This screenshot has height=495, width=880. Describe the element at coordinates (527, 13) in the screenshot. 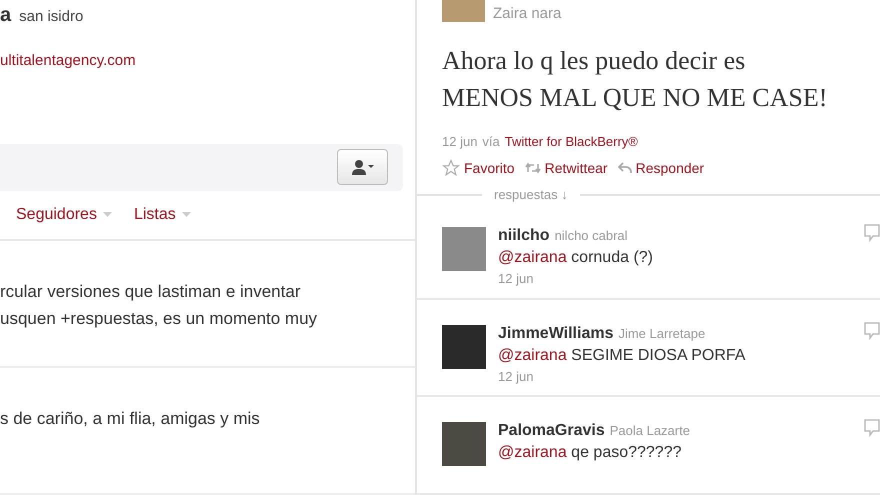

I see `display-name: Zaira nara` at that location.